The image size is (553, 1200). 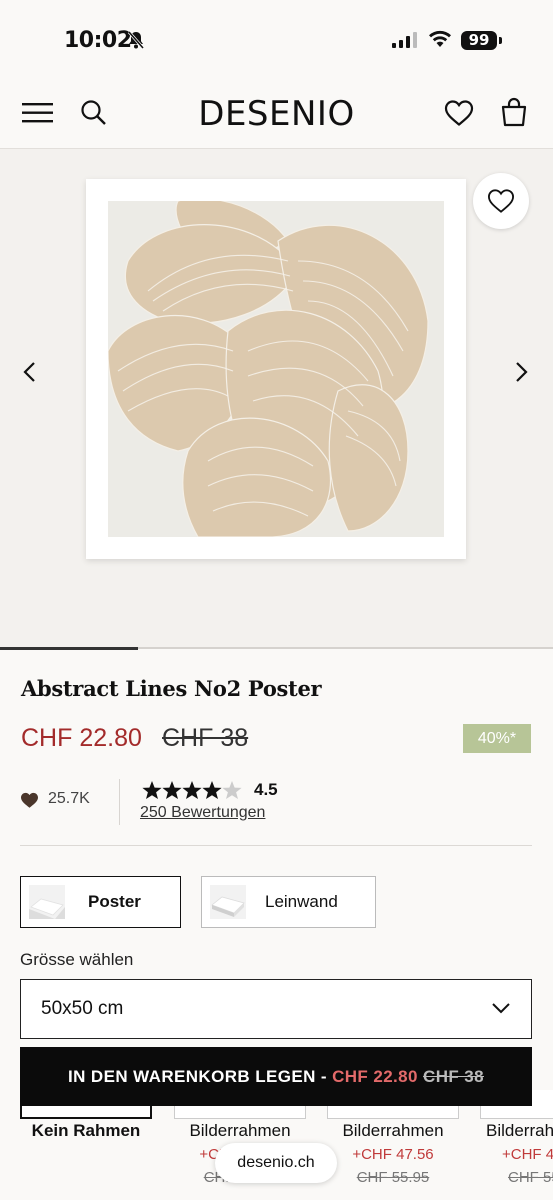 I want to click on signal-icon, so click(x=404, y=40).